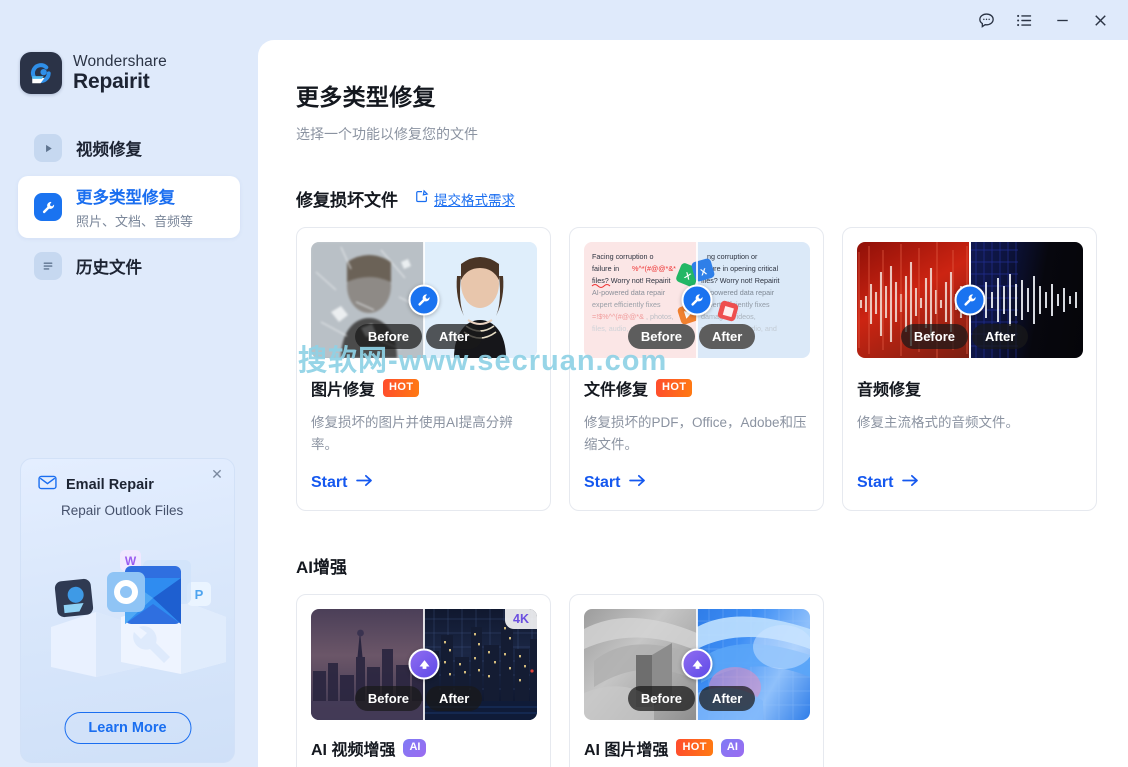  I want to click on wrench-icon, so click(48, 207).